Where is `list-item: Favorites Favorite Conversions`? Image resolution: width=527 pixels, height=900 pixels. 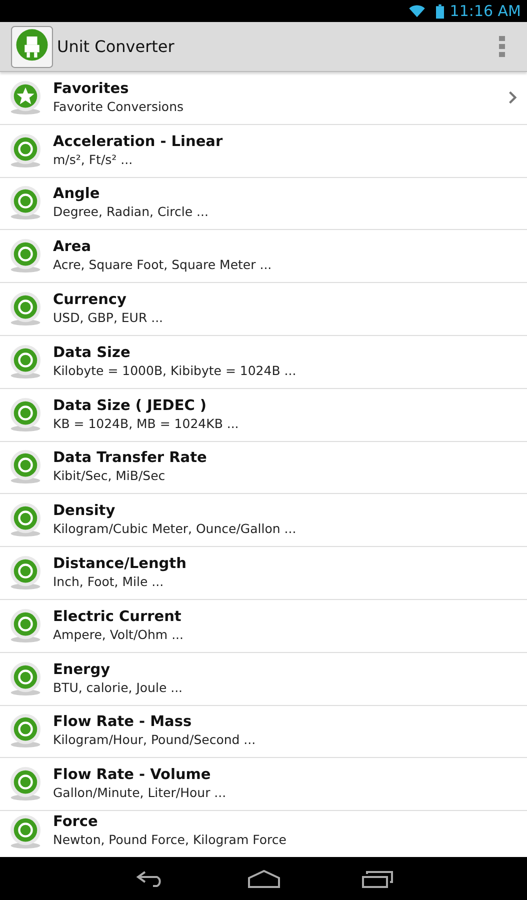
list-item: Favorites Favorite Conversions is located at coordinates (263, 98).